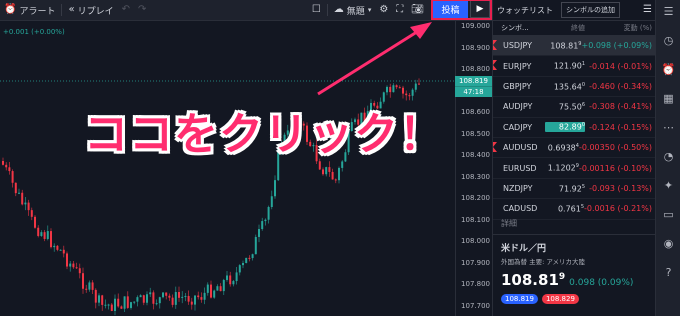 The height and width of the screenshot is (316, 680). What do you see at coordinates (669, 69) in the screenshot?
I see `alarm-icon: ⏰` at bounding box center [669, 69].